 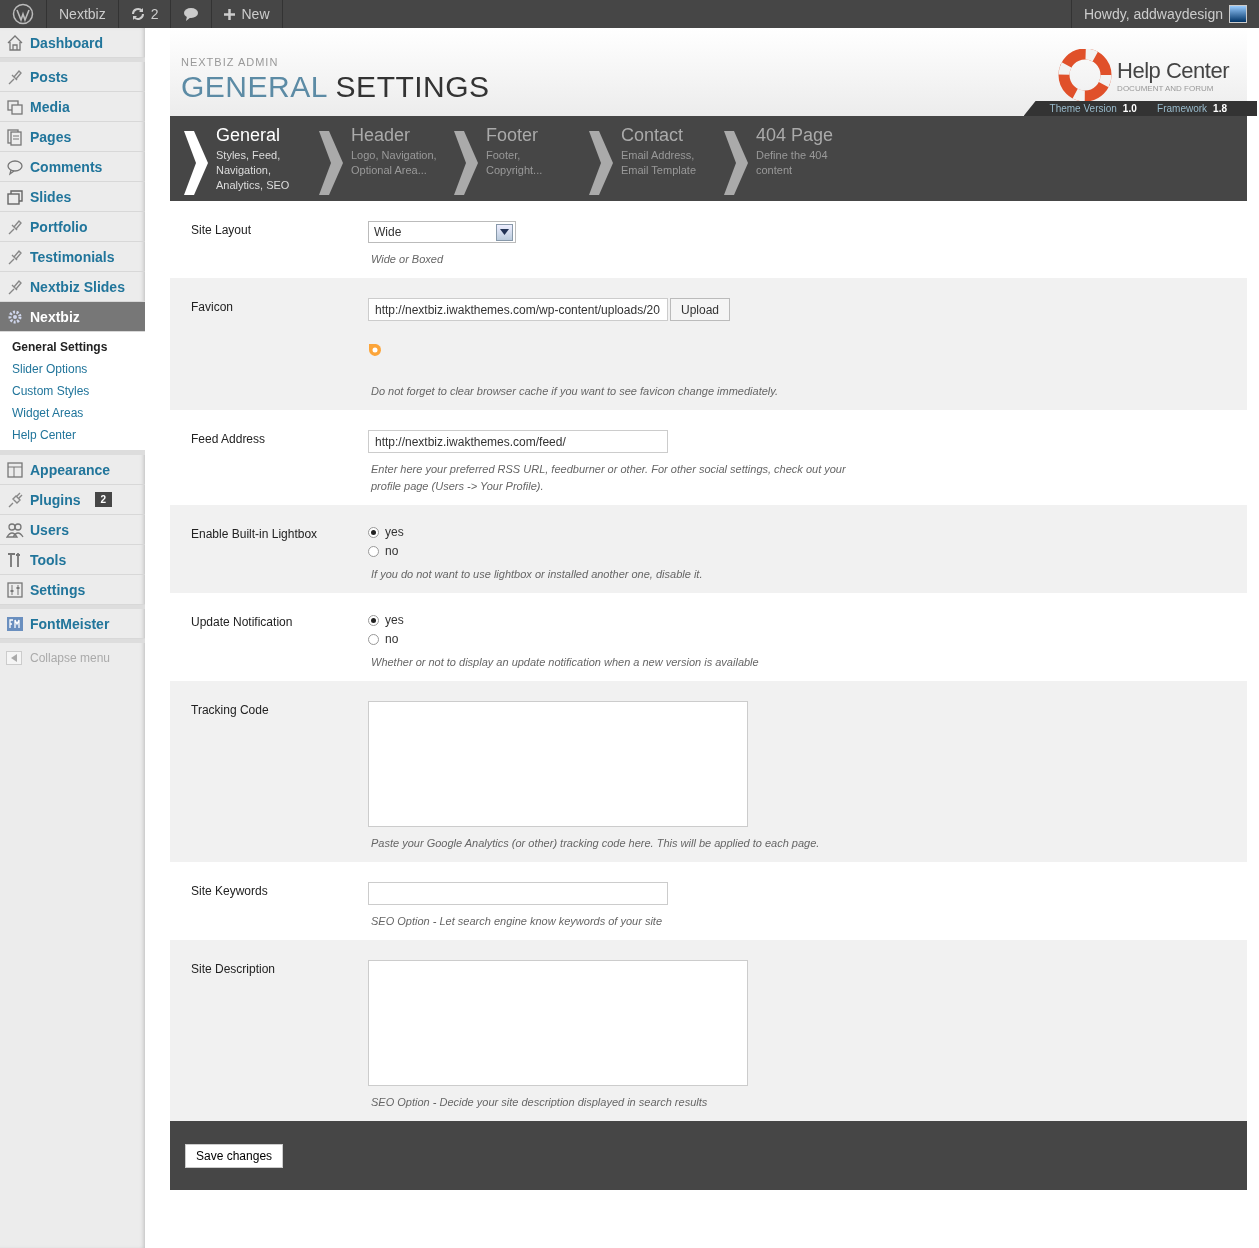 What do you see at coordinates (1085, 75) in the screenshot?
I see `lifebuoy-icon` at bounding box center [1085, 75].